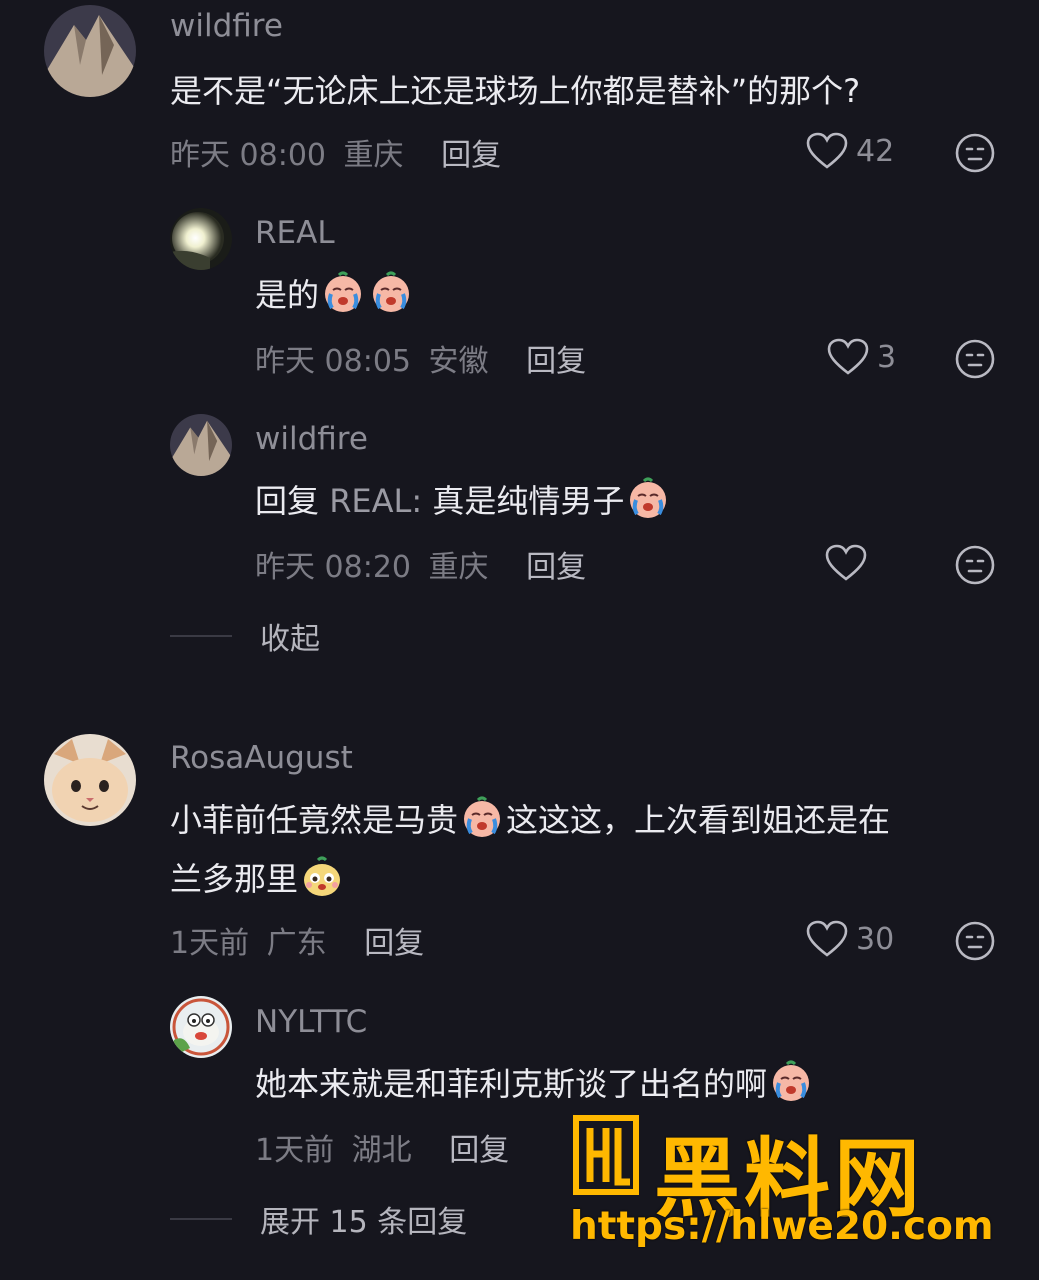 This screenshot has width=1039, height=1280. Describe the element at coordinates (292, 501) in the screenshot. I see `reply-prefix: 回复` at that location.